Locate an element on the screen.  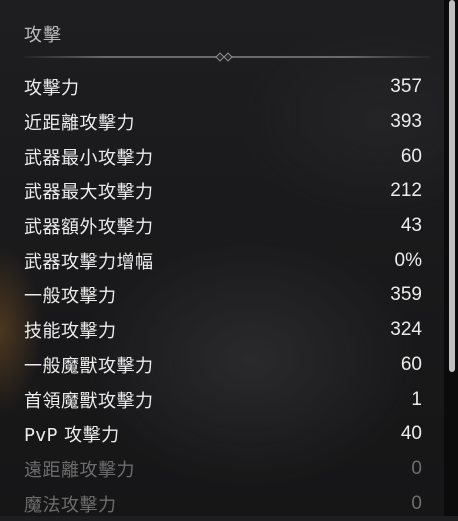
stat-value: 43 is located at coordinates (411, 226).